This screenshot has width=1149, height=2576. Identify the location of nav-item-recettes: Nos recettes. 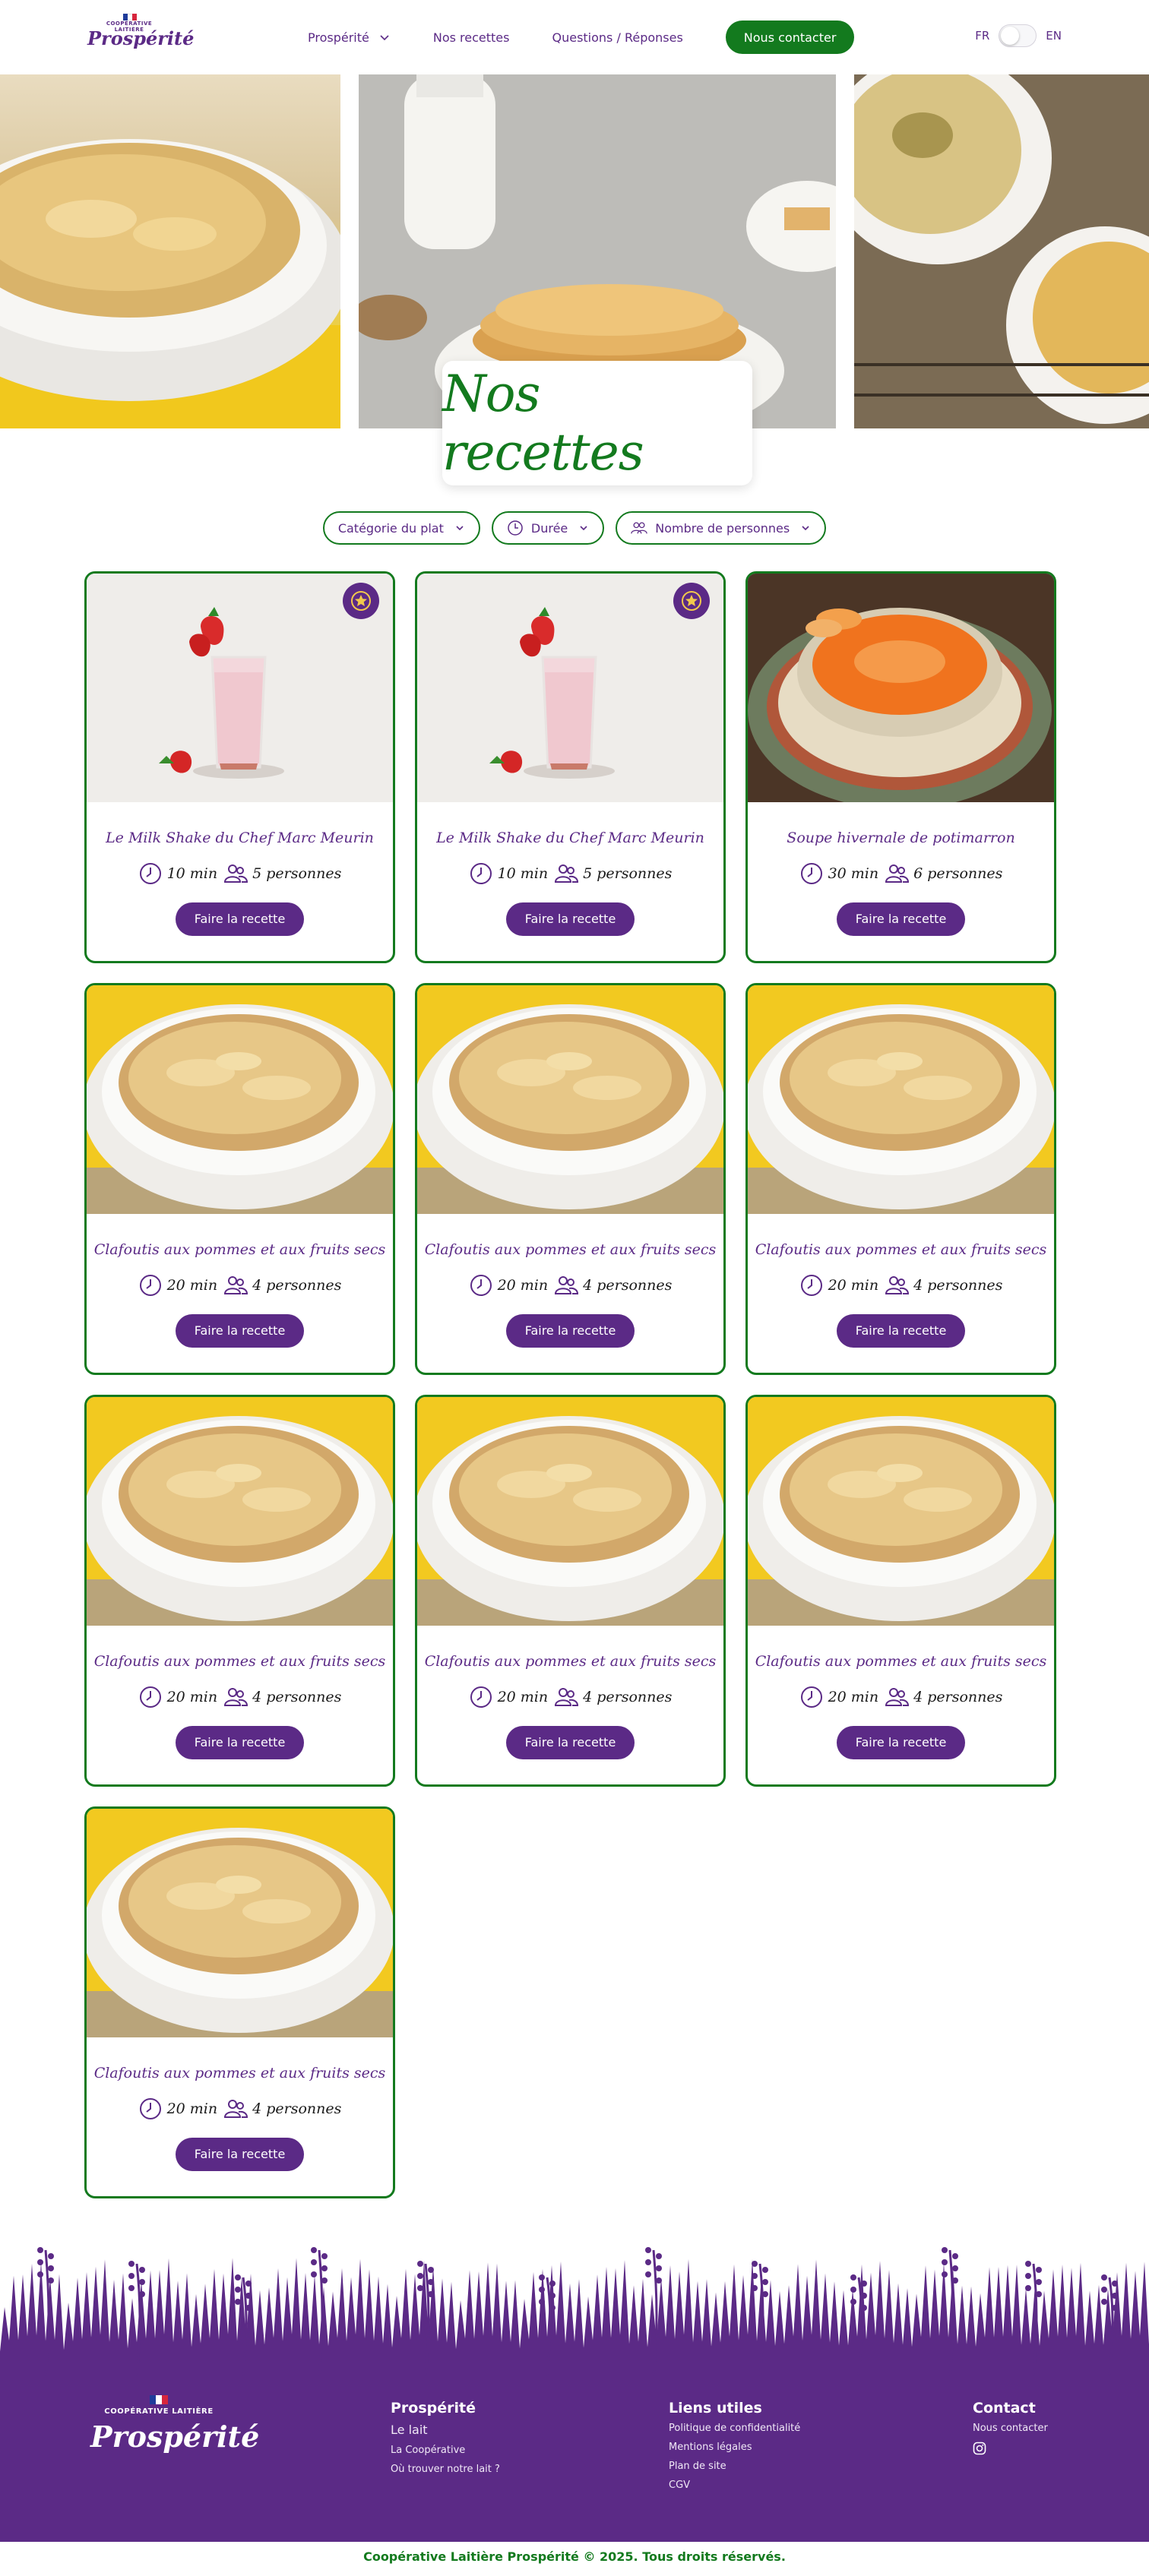
(471, 37).